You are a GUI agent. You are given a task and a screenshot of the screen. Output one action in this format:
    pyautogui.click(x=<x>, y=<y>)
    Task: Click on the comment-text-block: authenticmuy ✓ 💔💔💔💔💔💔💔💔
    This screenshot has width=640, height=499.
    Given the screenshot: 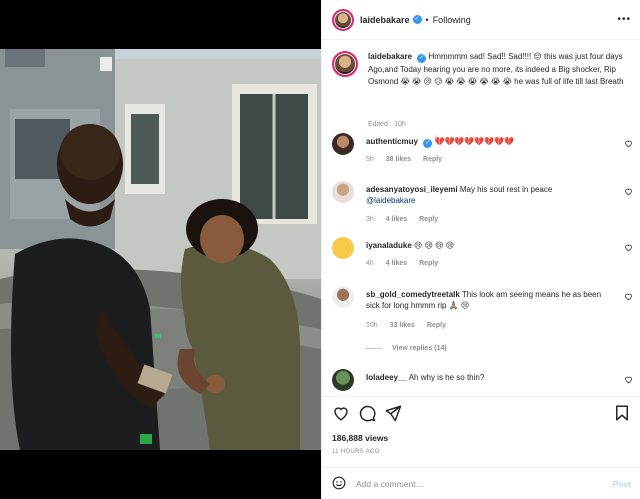 What is the action you would take?
    pyautogui.click(x=491, y=142)
    